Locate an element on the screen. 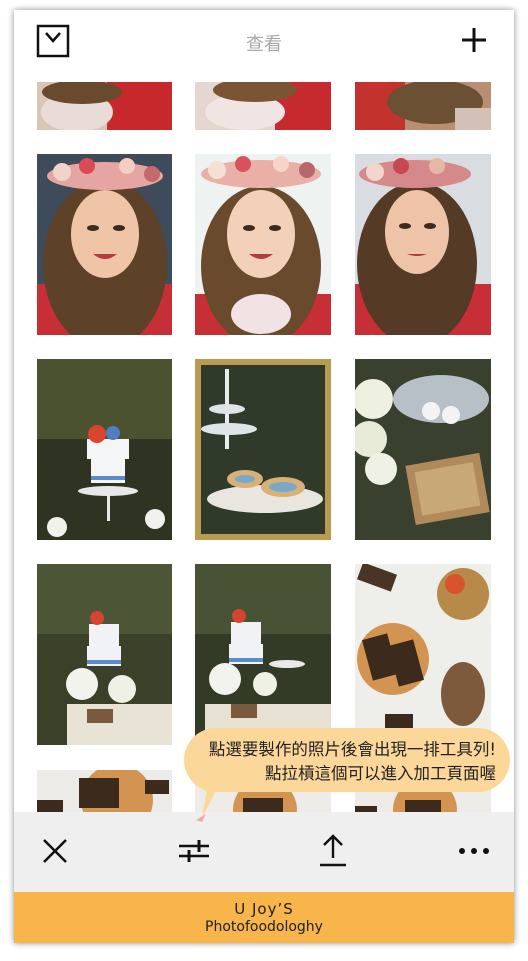  more-dots-icon is located at coordinates (474, 851).